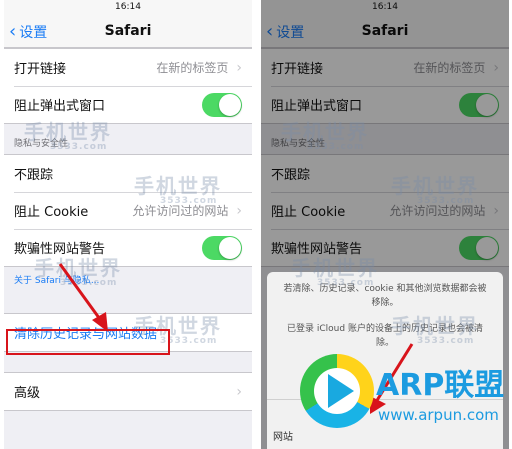 This screenshot has width=512, height=449. I want to click on logo-url: www.arpun.com, so click(438, 415).